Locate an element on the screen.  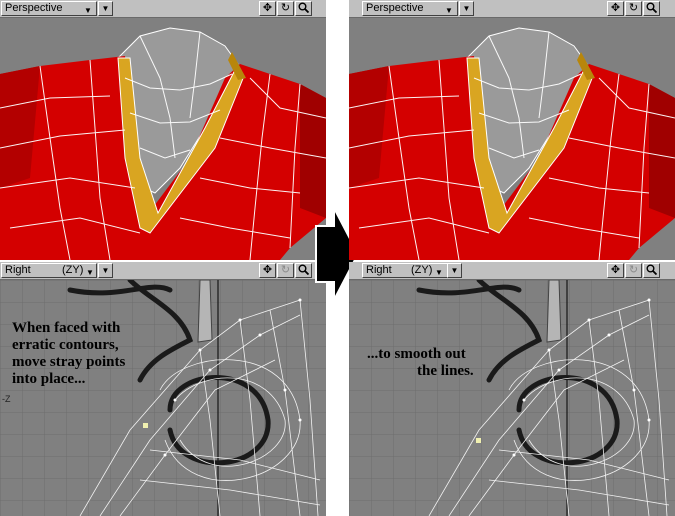
moved-point-marker is located at coordinates (478, 440).